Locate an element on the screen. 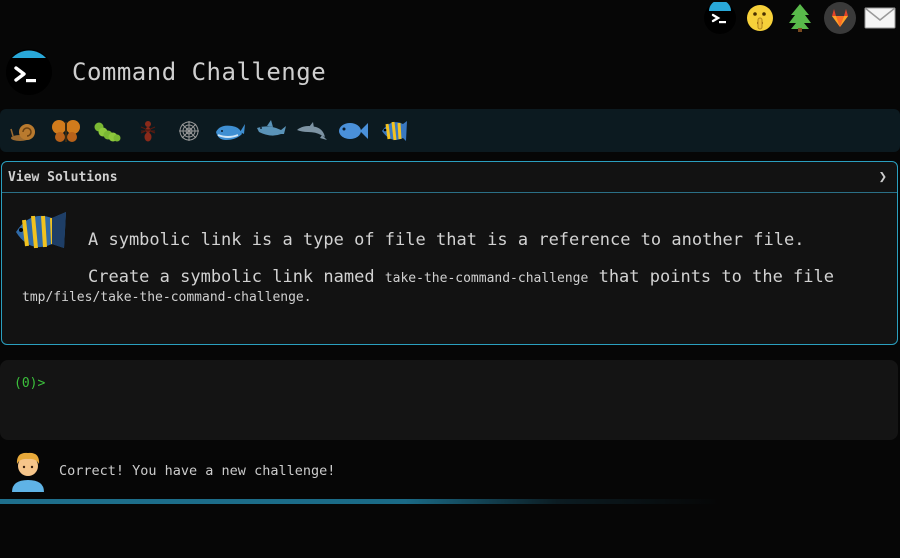 The height and width of the screenshot is (558, 900). top-nav is located at coordinates (800, 18).